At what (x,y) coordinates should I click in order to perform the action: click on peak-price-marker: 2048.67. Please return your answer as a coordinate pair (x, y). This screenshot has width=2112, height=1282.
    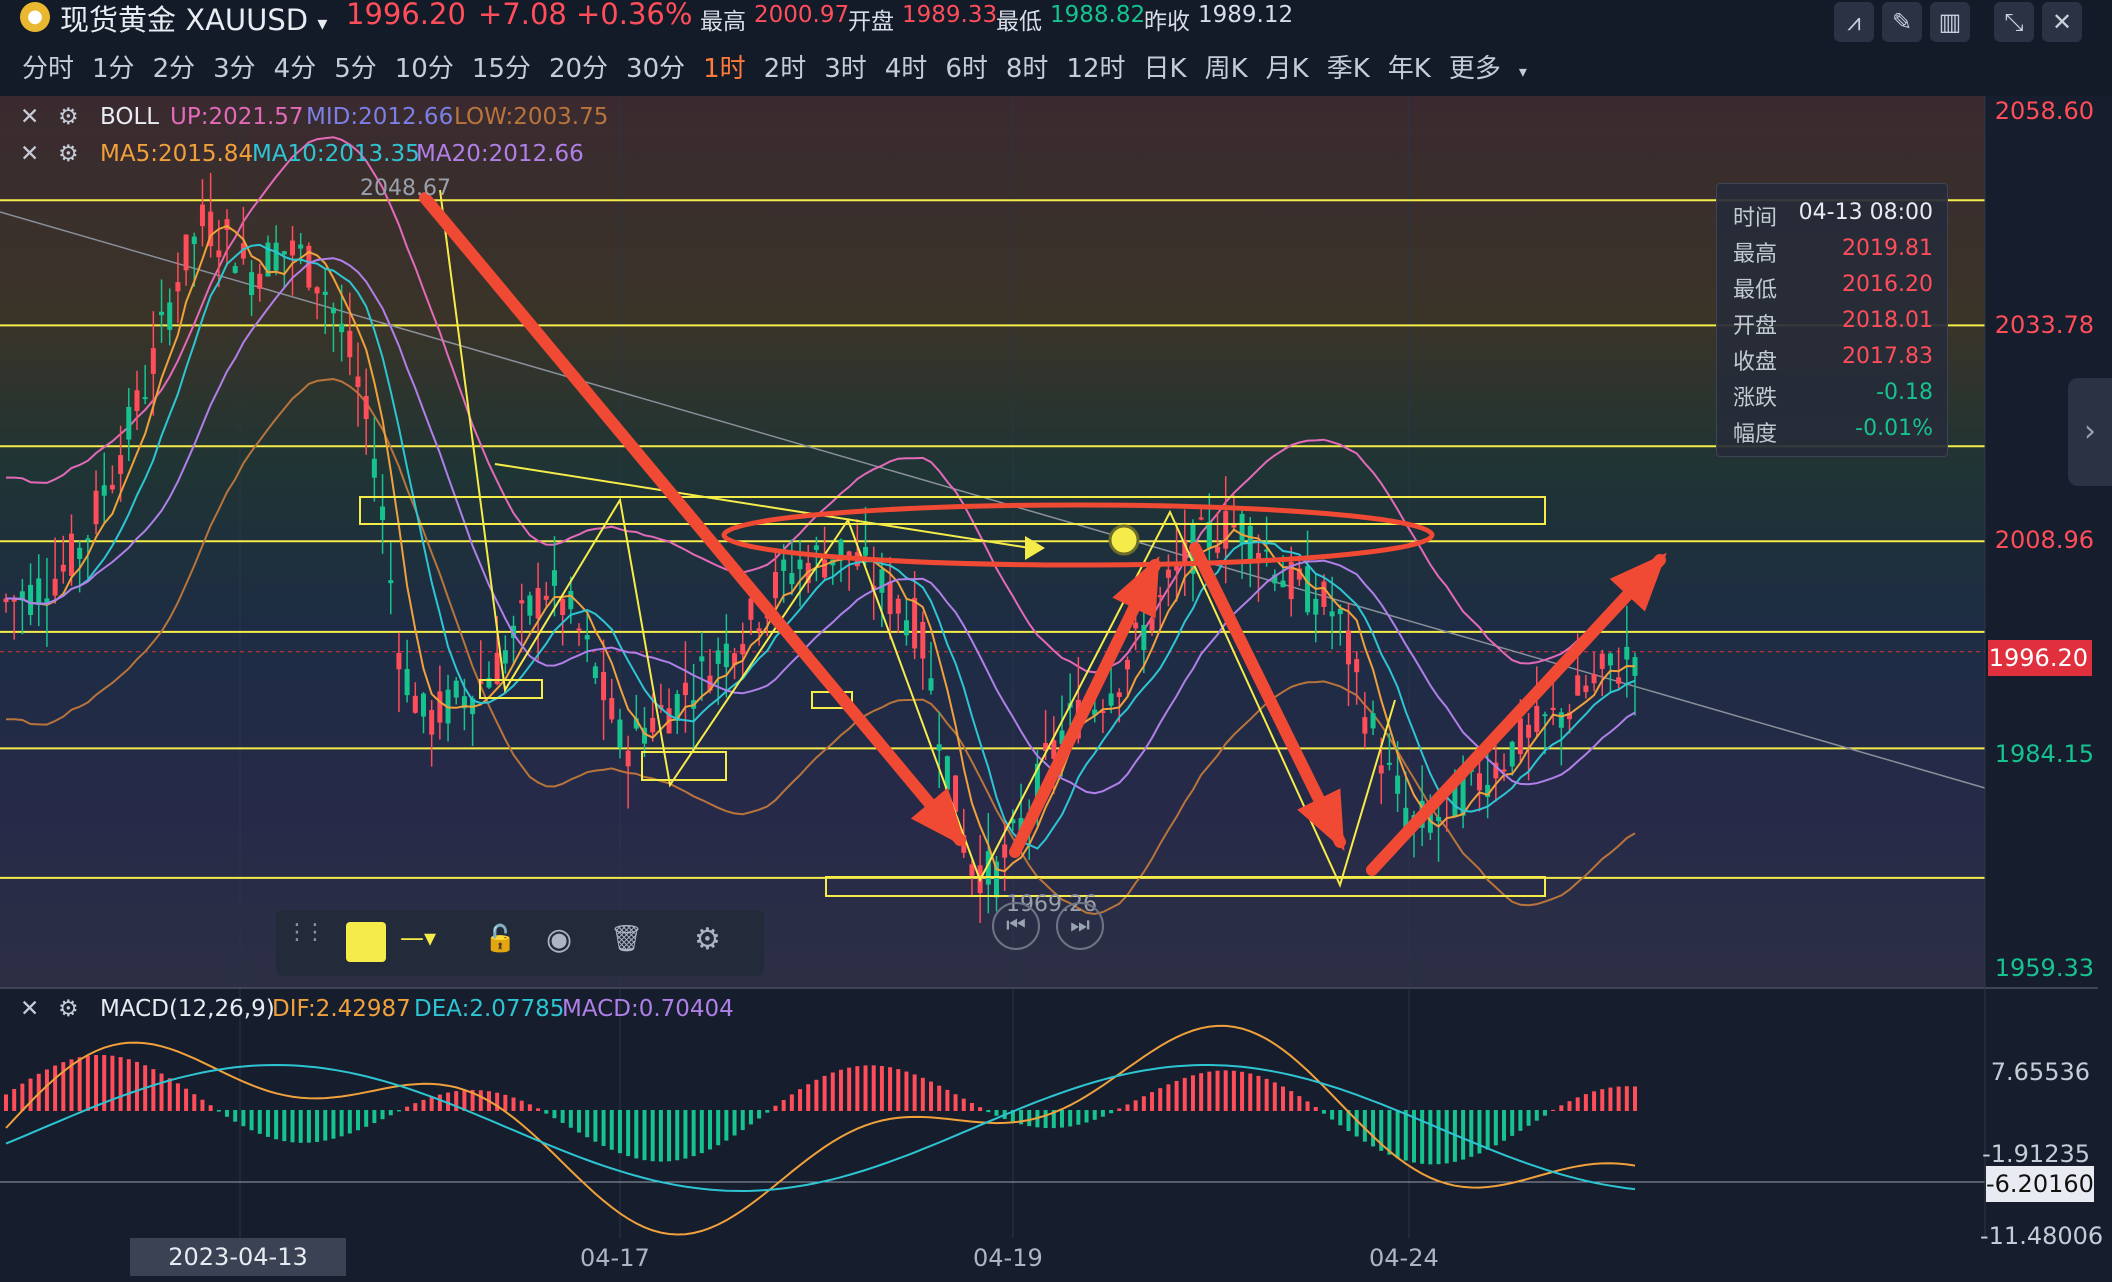
    Looking at the image, I should click on (405, 188).